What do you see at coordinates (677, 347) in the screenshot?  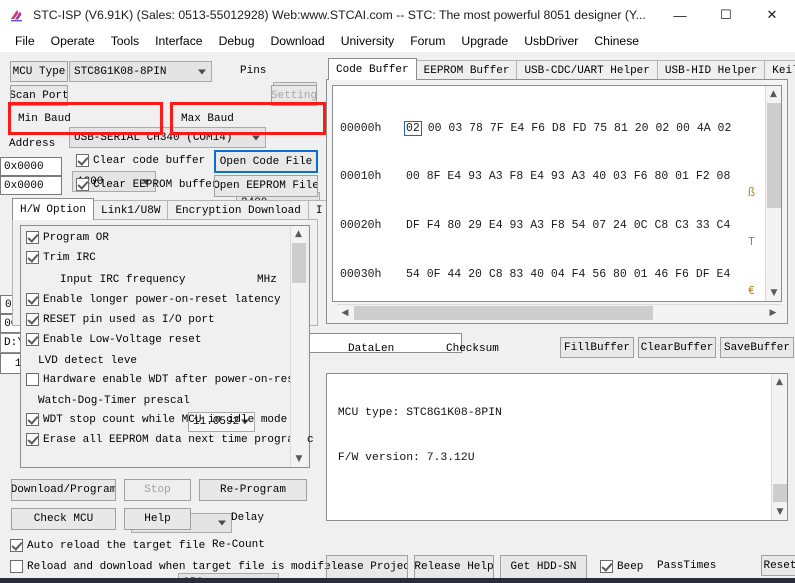 I see `clear-buffer-button: ClearBuffer` at bounding box center [677, 347].